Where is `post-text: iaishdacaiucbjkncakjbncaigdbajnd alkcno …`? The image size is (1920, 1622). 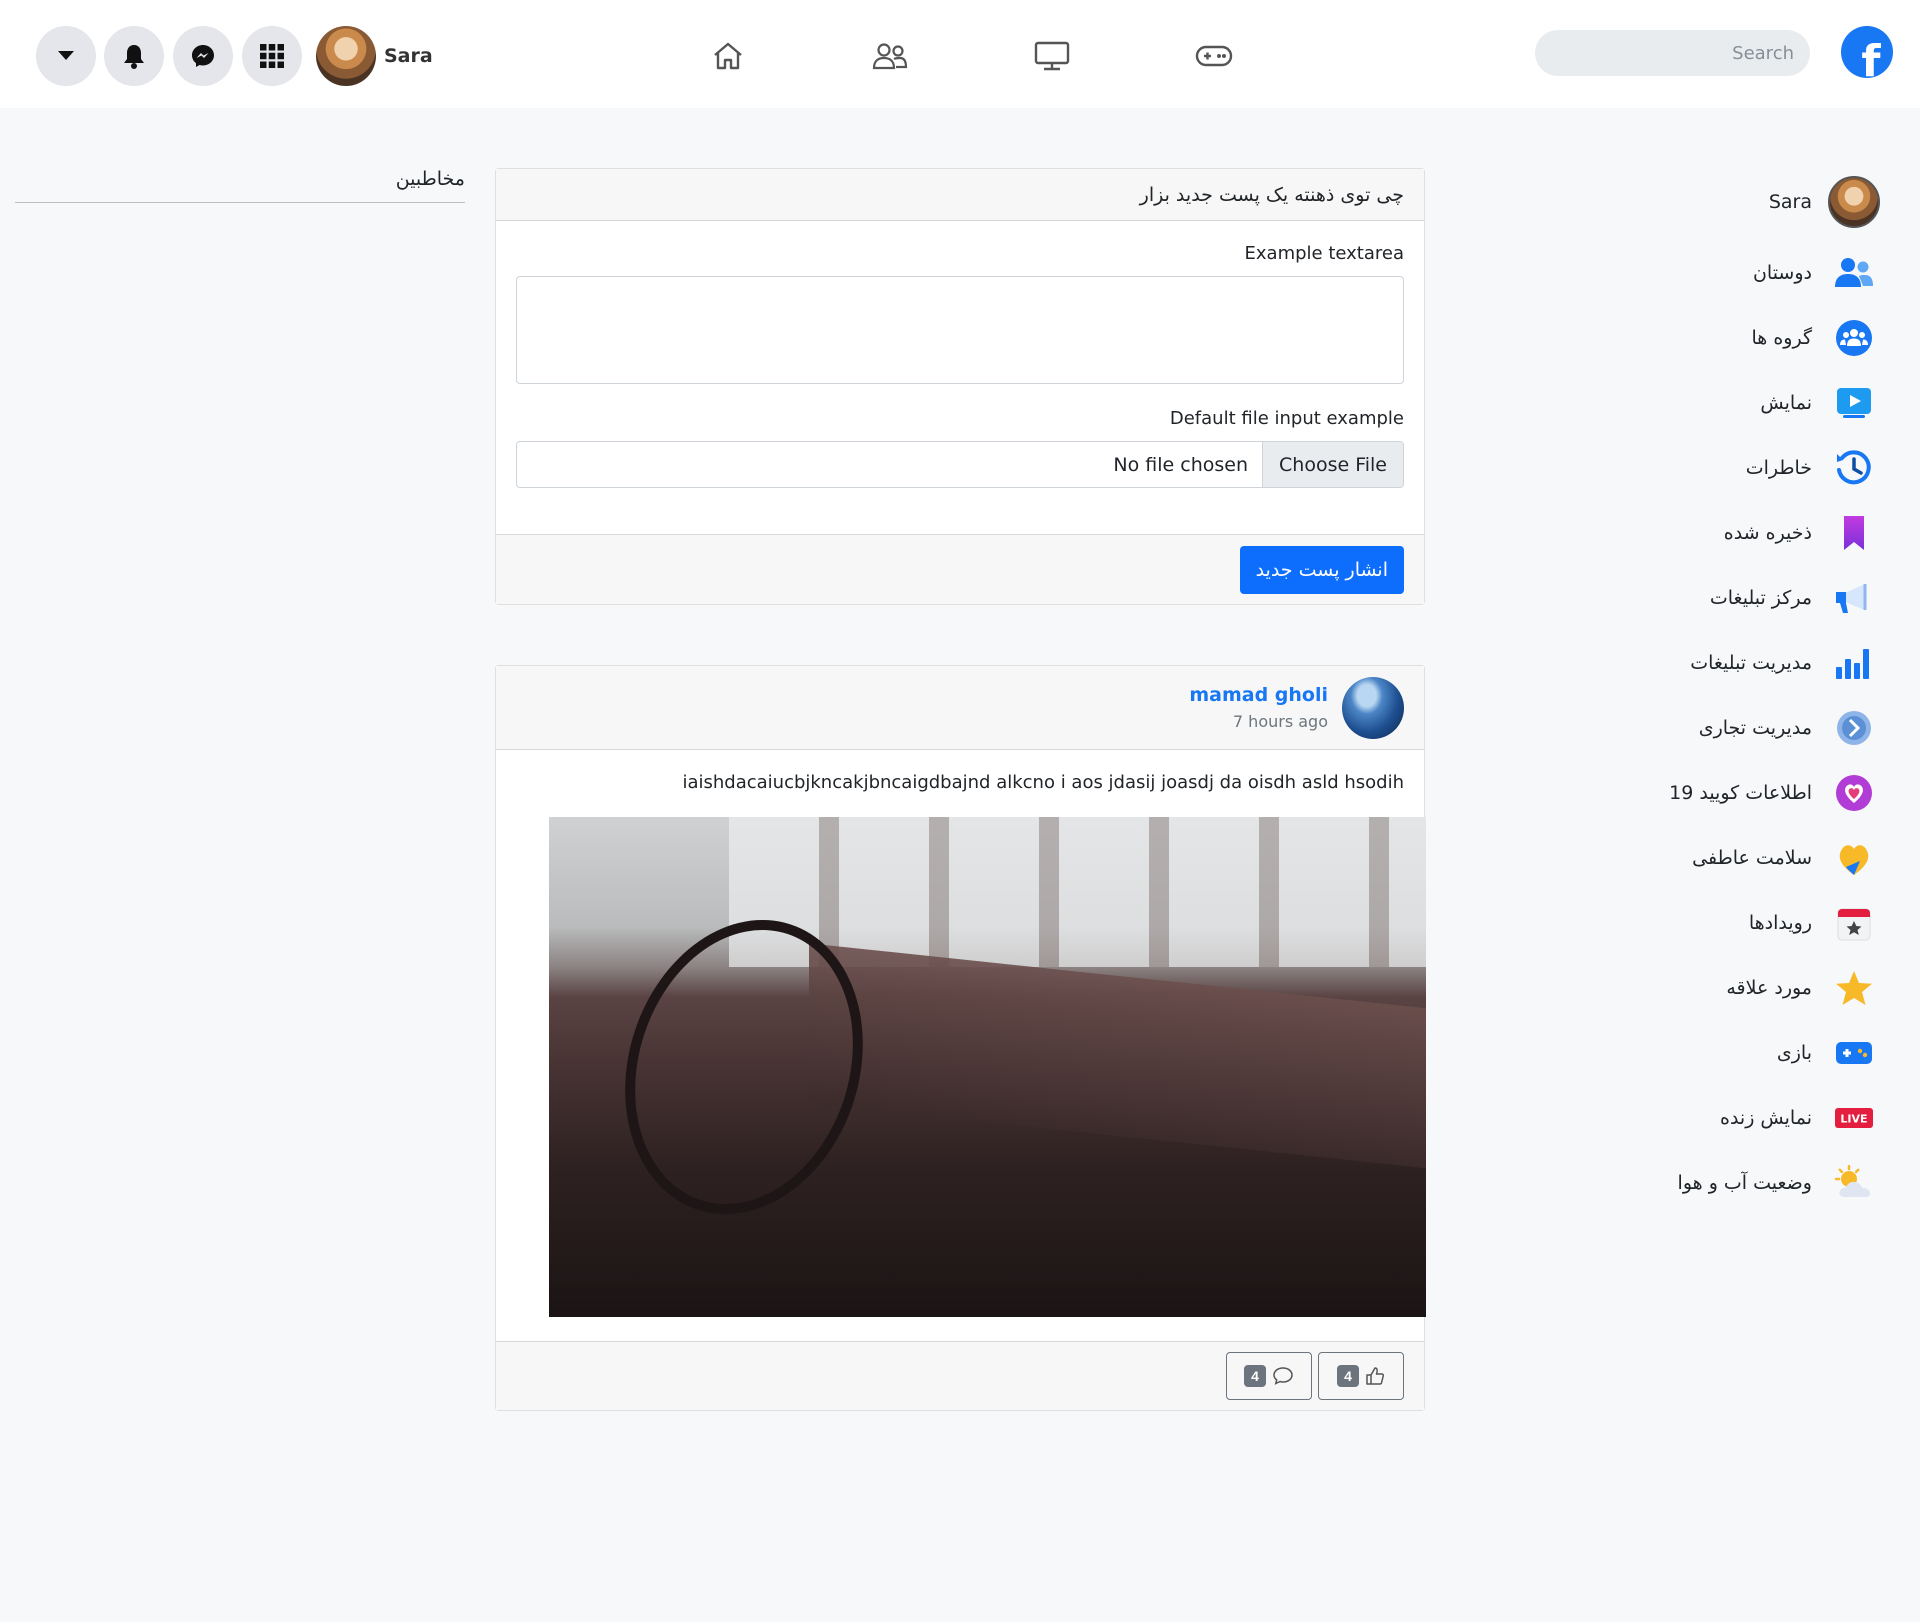
post-text: iaishdacaiucbjkncakjbncaigdbajnd alkcno … is located at coordinates (1043, 782).